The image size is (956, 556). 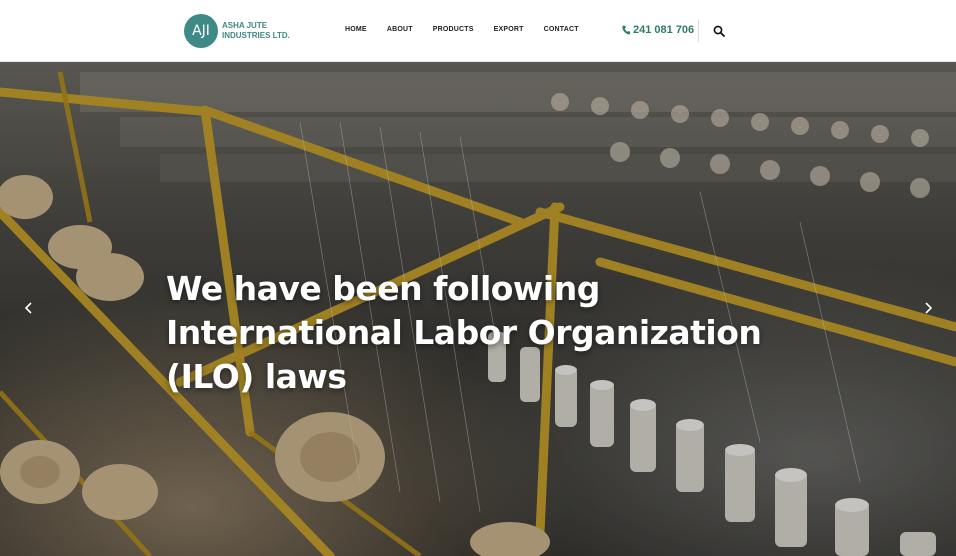 I want to click on logo-mark: AJI, so click(x=201, y=31).